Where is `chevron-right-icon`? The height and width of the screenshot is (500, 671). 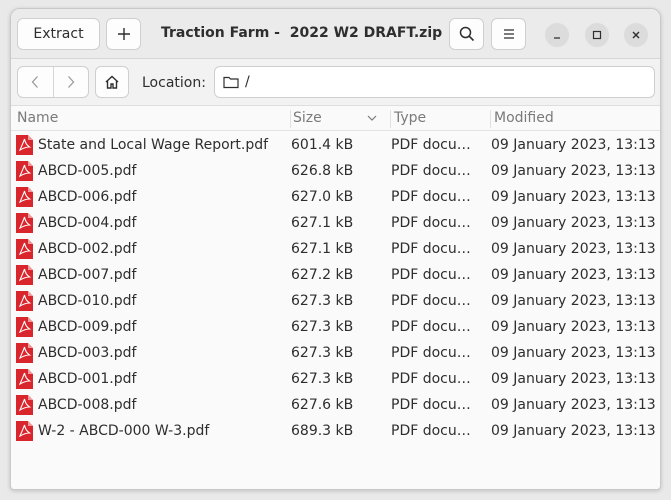
chevron-right-icon is located at coordinates (71, 82).